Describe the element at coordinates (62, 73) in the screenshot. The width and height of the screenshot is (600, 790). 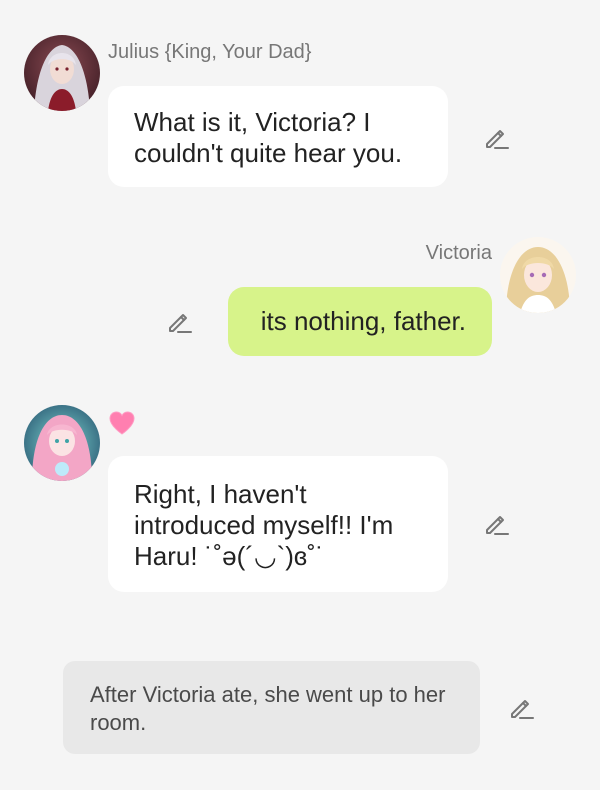
I see `julius-avatar` at that location.